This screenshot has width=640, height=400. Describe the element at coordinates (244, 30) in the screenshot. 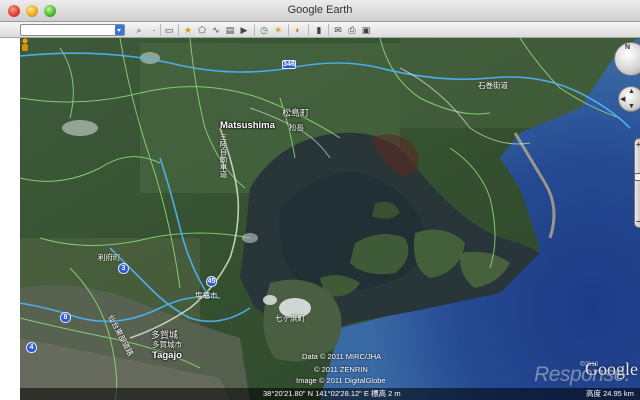

I see `tour-icon: ▶` at that location.